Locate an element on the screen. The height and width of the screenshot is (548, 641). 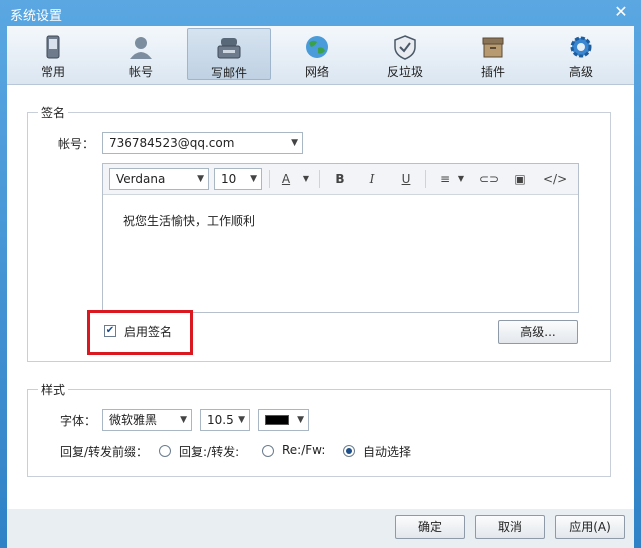
cancel-button: 取消 is located at coordinates (510, 527).